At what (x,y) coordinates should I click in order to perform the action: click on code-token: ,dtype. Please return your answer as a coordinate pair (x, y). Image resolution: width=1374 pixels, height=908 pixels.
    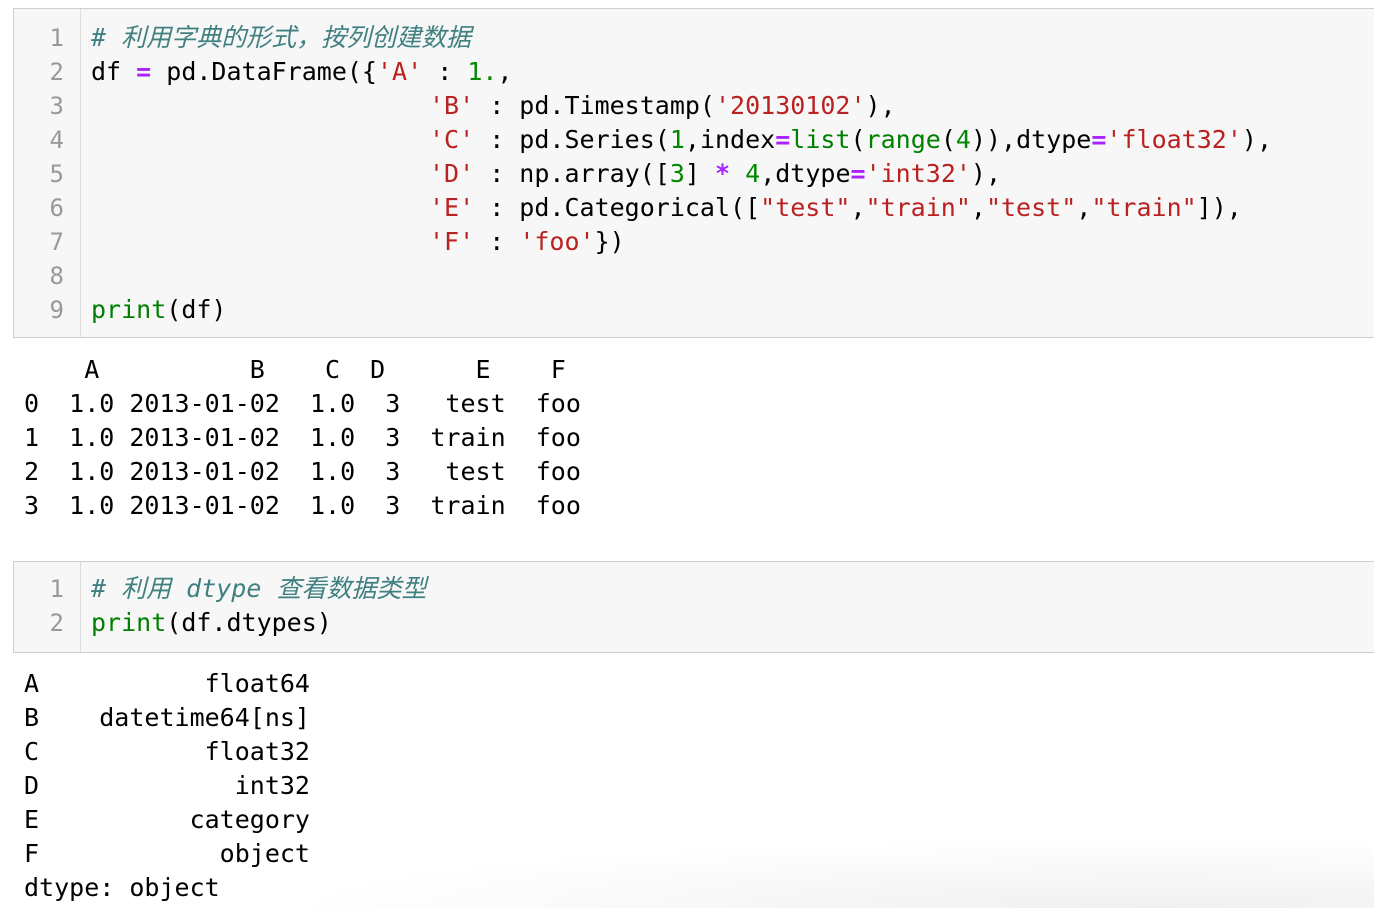
    Looking at the image, I should click on (805, 173).